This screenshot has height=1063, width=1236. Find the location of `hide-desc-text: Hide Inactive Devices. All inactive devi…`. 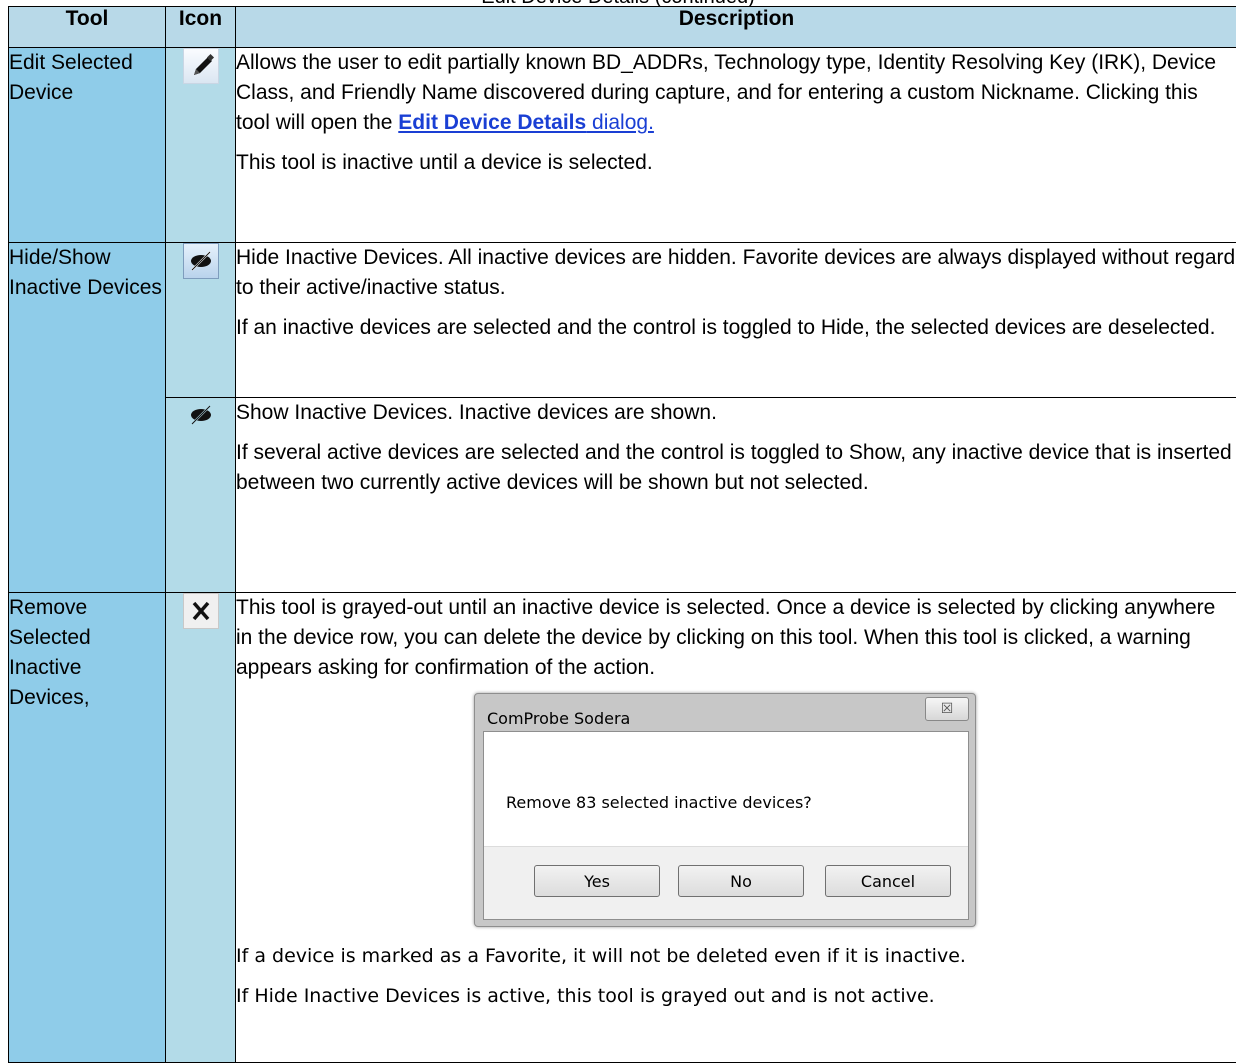

hide-desc-text: Hide Inactive Devices. All inactive devi… is located at coordinates (736, 273).